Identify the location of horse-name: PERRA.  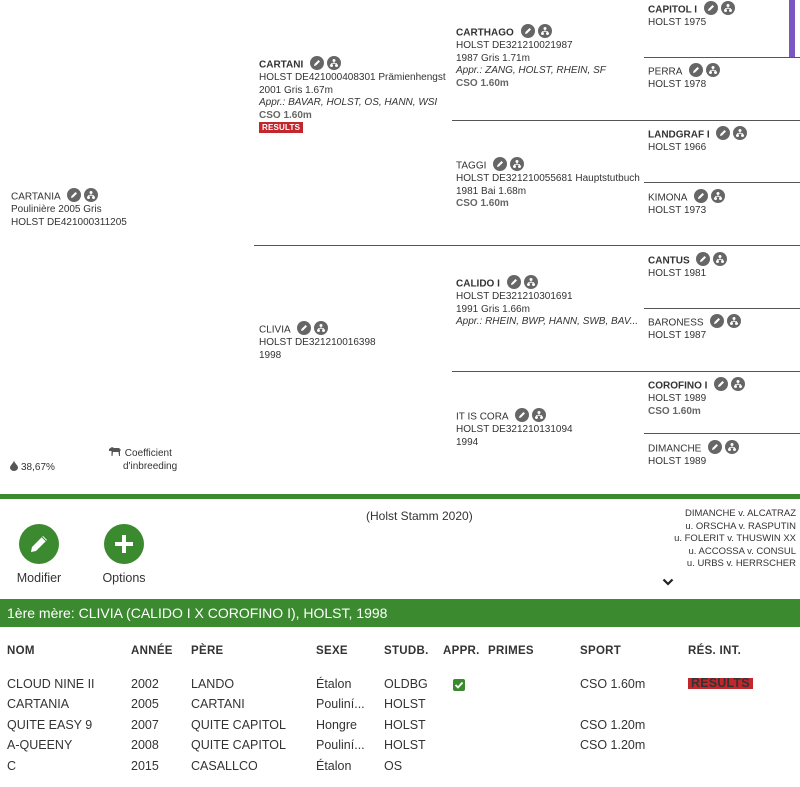
(665, 72).